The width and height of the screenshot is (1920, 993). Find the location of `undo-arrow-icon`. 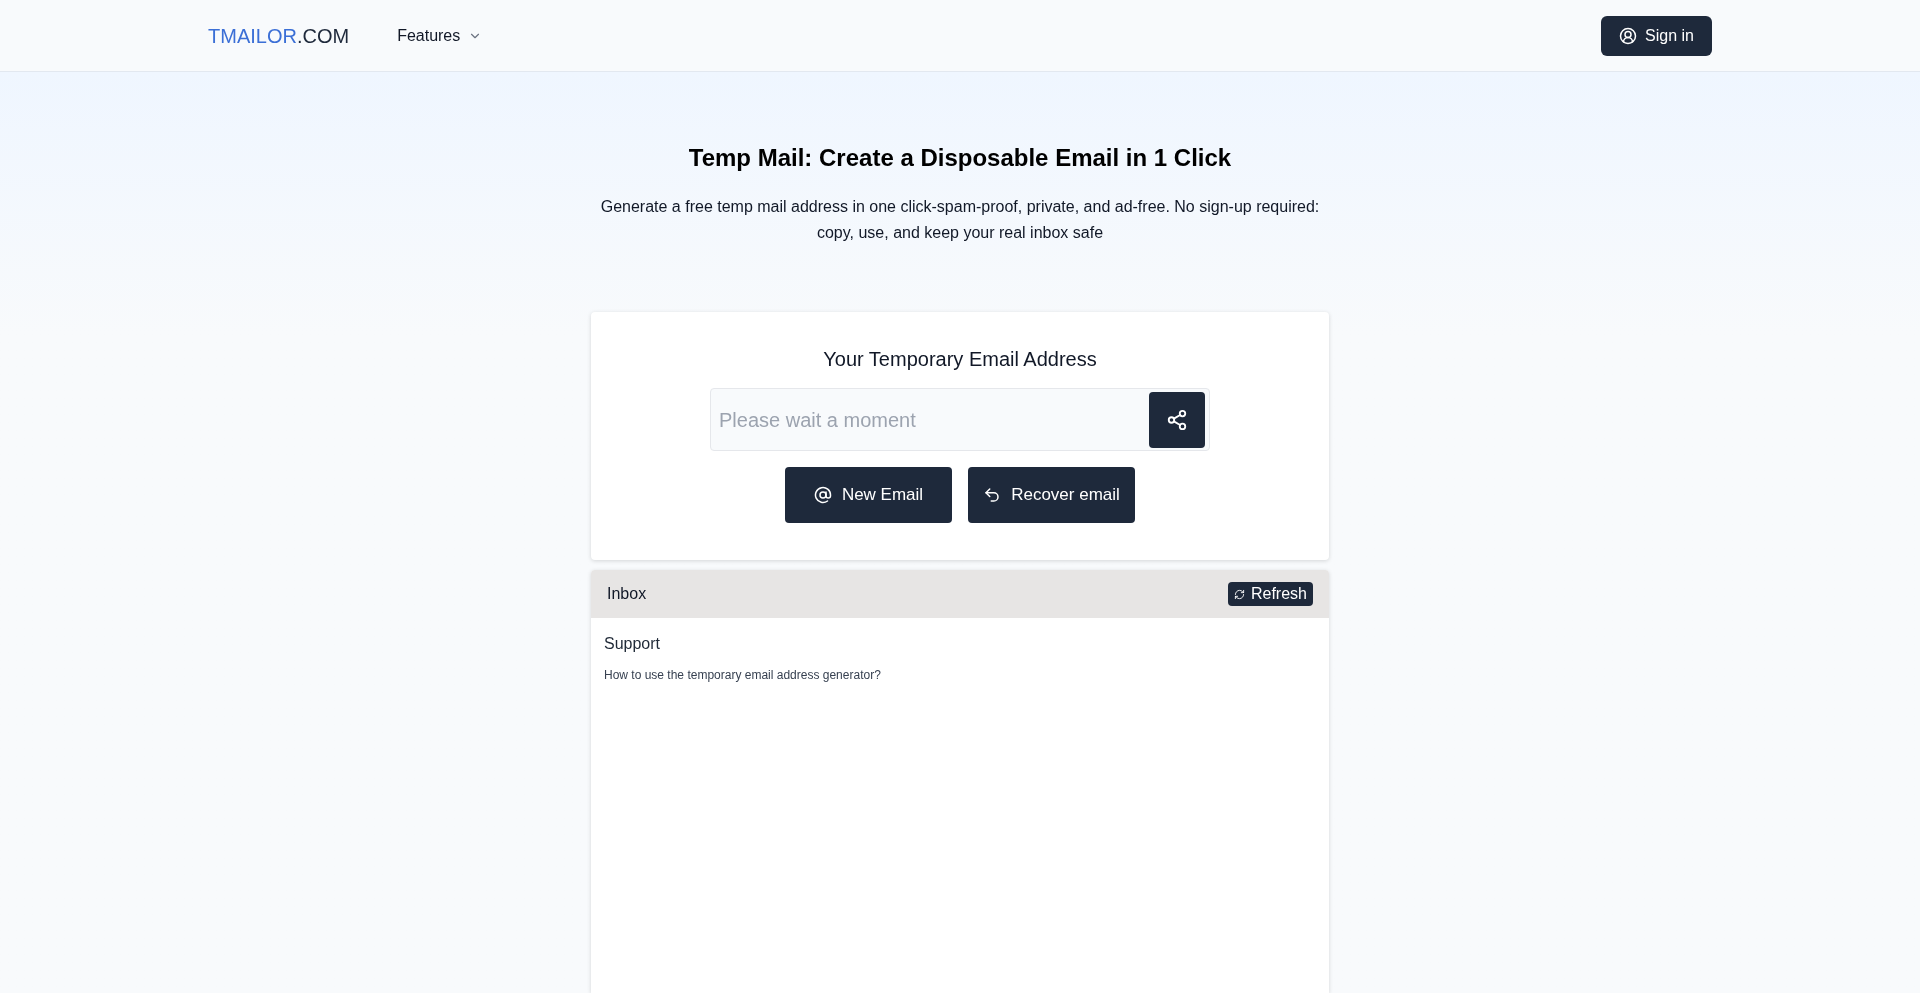

undo-arrow-icon is located at coordinates (992, 495).